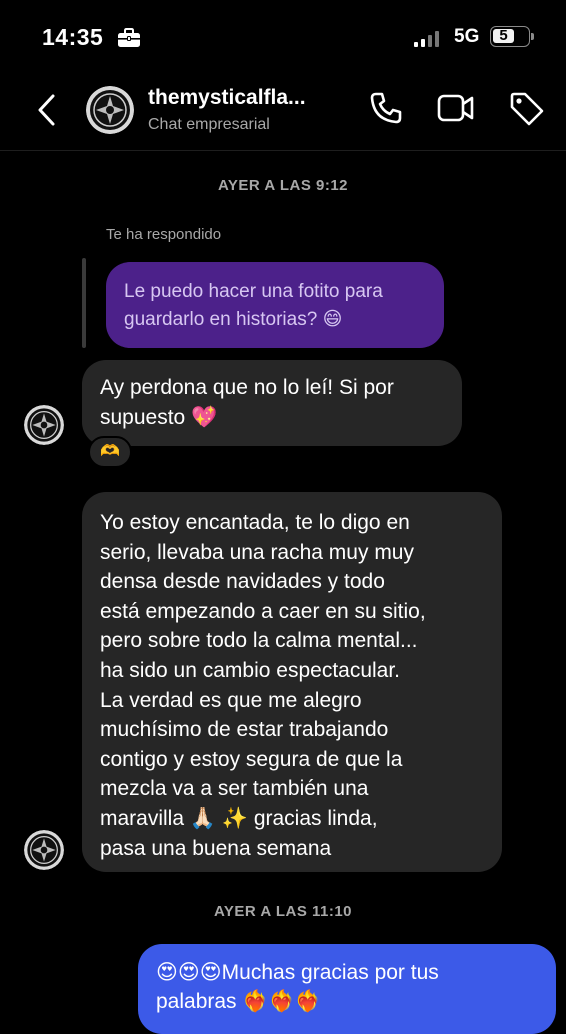  Describe the element at coordinates (426, 38) in the screenshot. I see `signal-strength-icon` at that location.